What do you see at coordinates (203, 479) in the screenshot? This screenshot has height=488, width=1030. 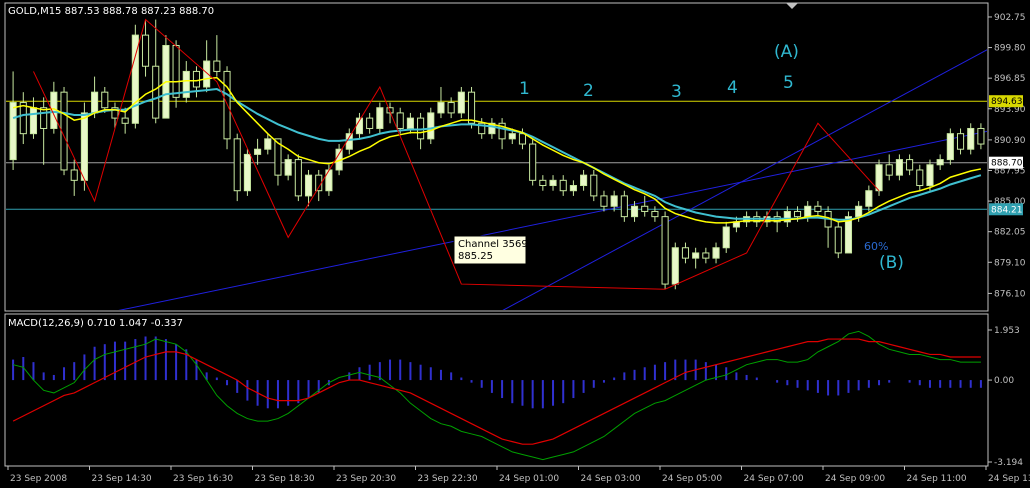 I see `x-tick-label: 23 Sep 16:30` at bounding box center [203, 479].